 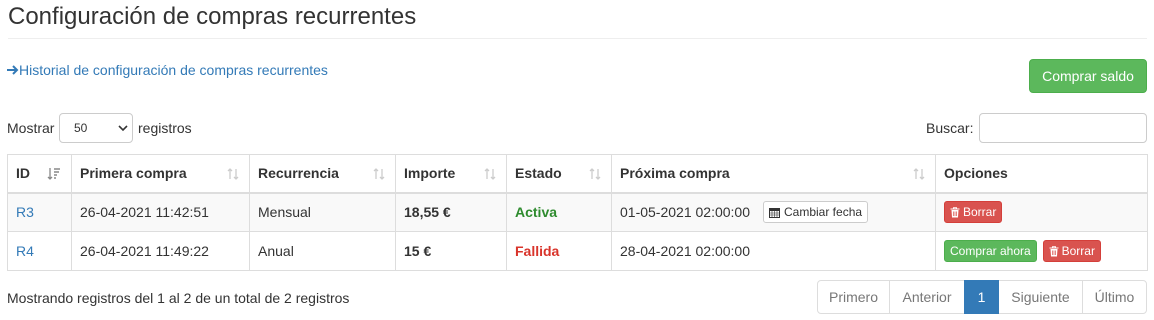 What do you see at coordinates (322, 212) in the screenshot?
I see `cell-recurrence: Mensual` at bounding box center [322, 212].